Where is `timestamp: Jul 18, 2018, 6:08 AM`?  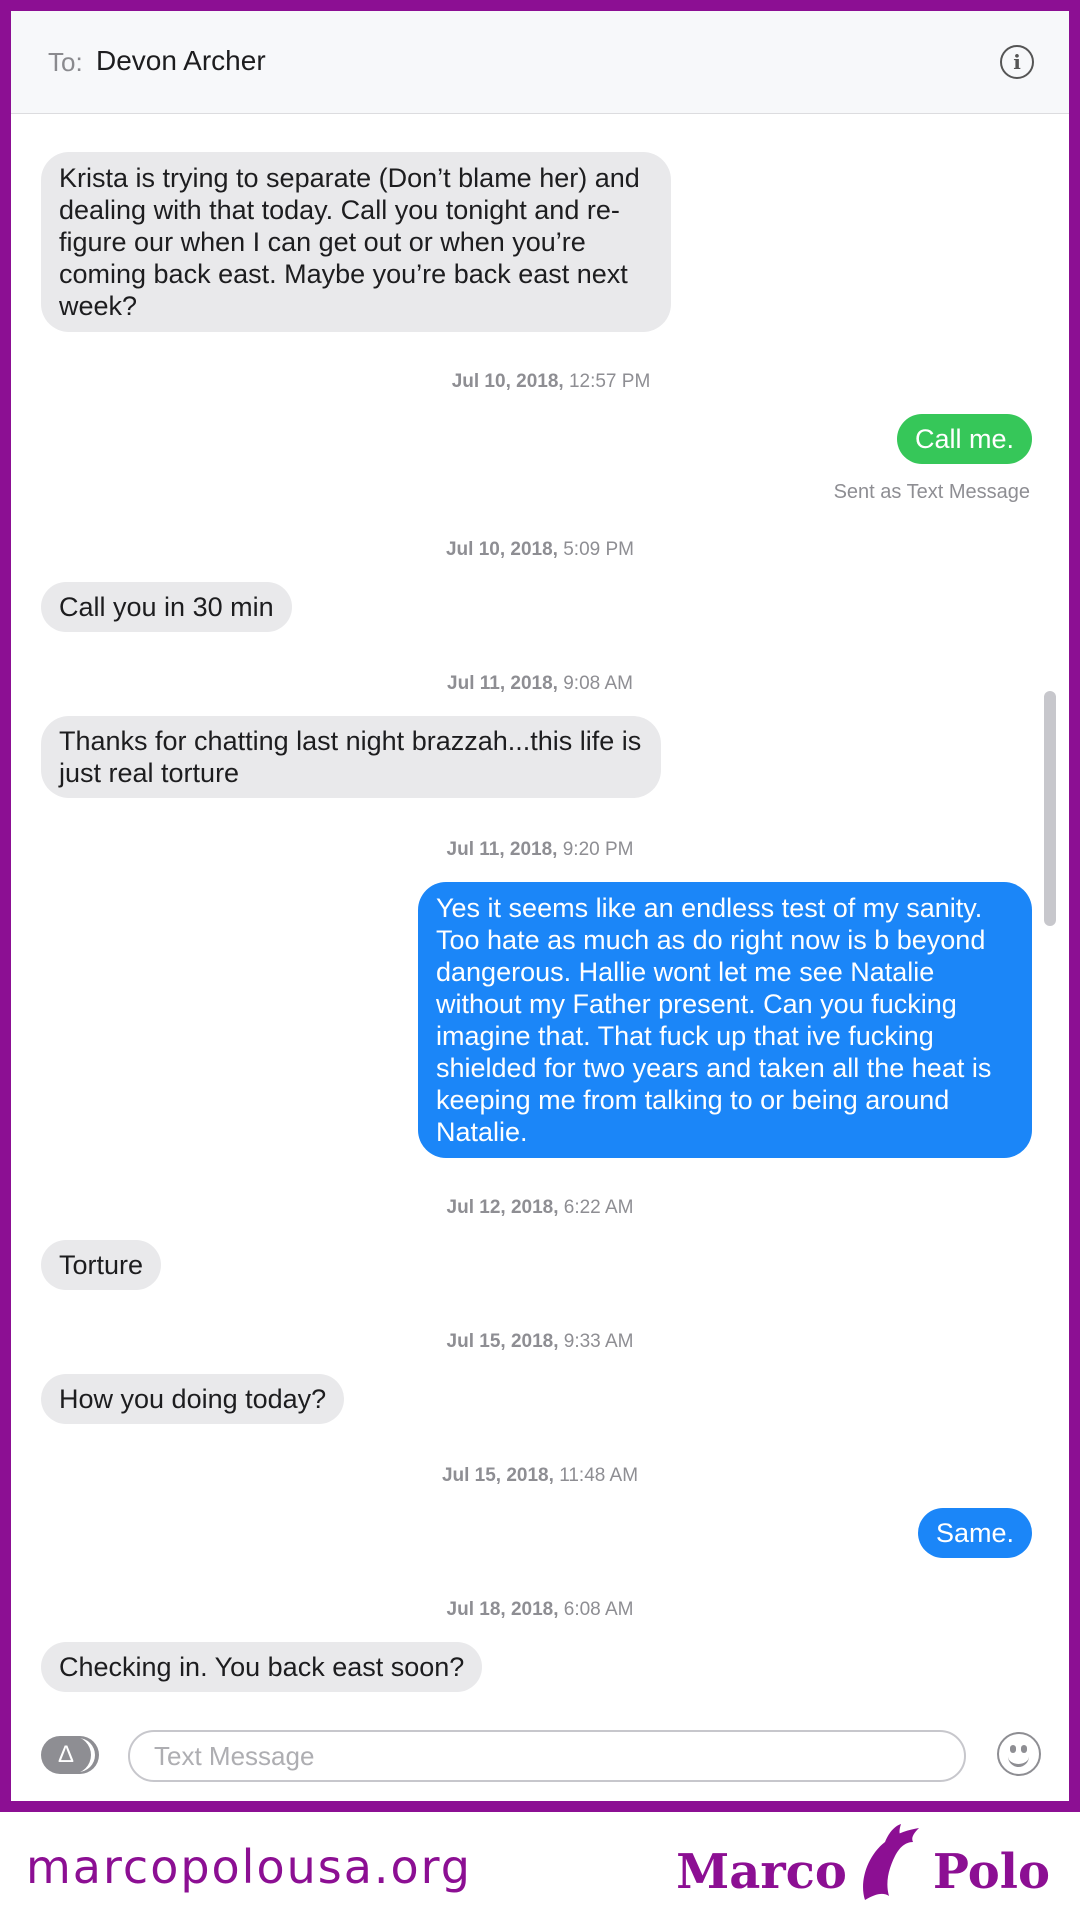
timestamp: Jul 18, 2018, 6:08 AM is located at coordinates (540, 1609).